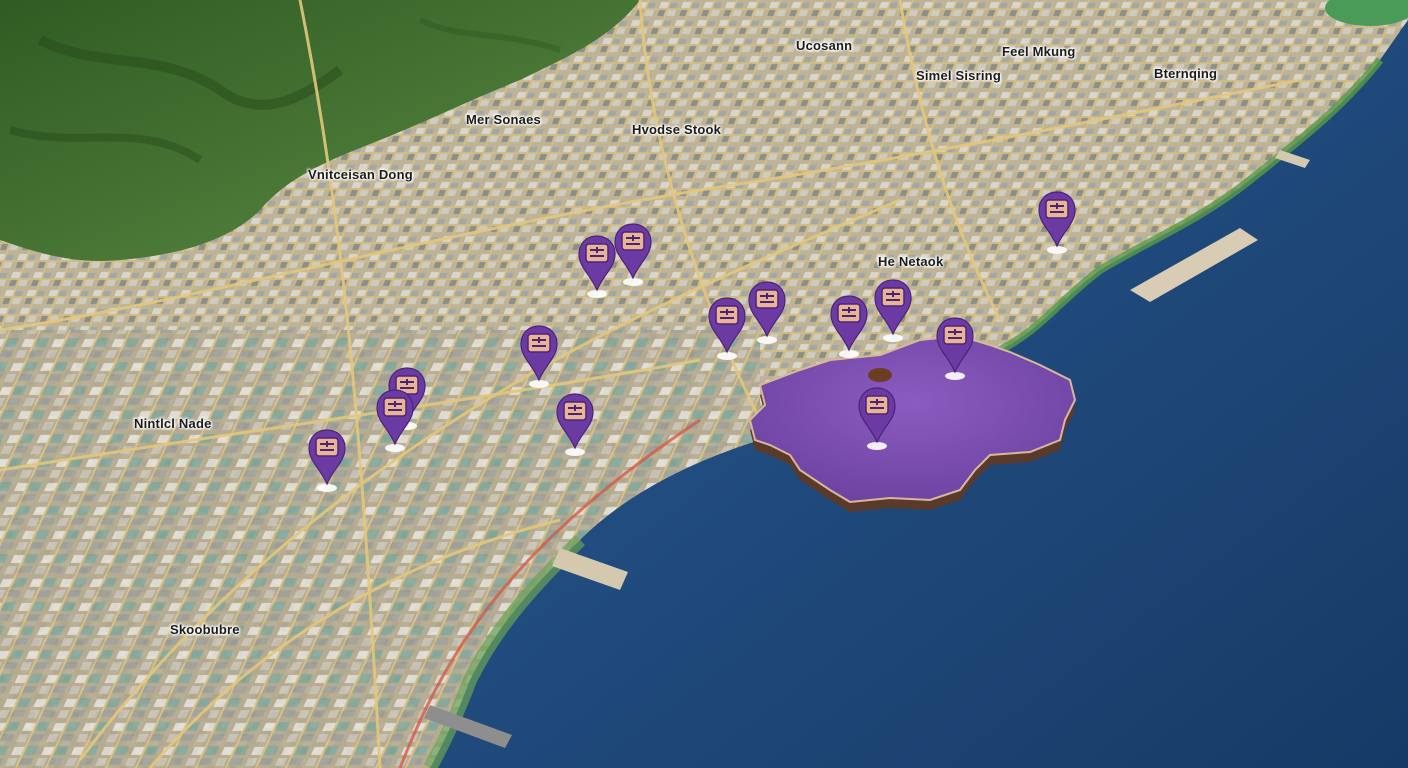 The width and height of the screenshot is (1408, 768). Describe the element at coordinates (1186, 73) in the screenshot. I see `place-label-bternoqing: Bternqing` at that location.